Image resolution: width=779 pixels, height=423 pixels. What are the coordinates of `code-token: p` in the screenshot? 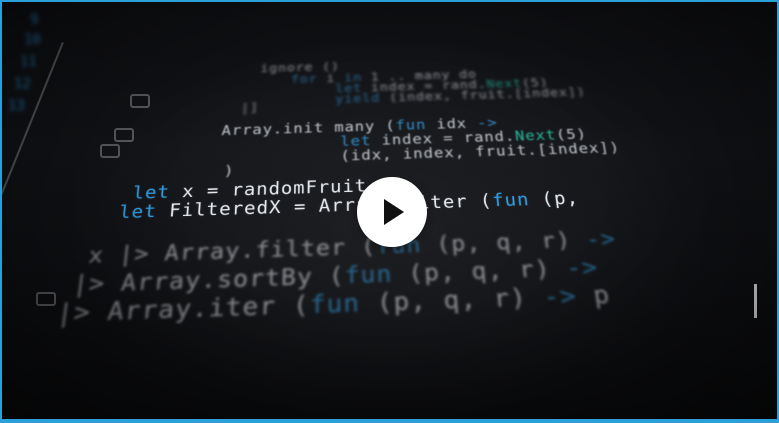 It's located at (593, 296).